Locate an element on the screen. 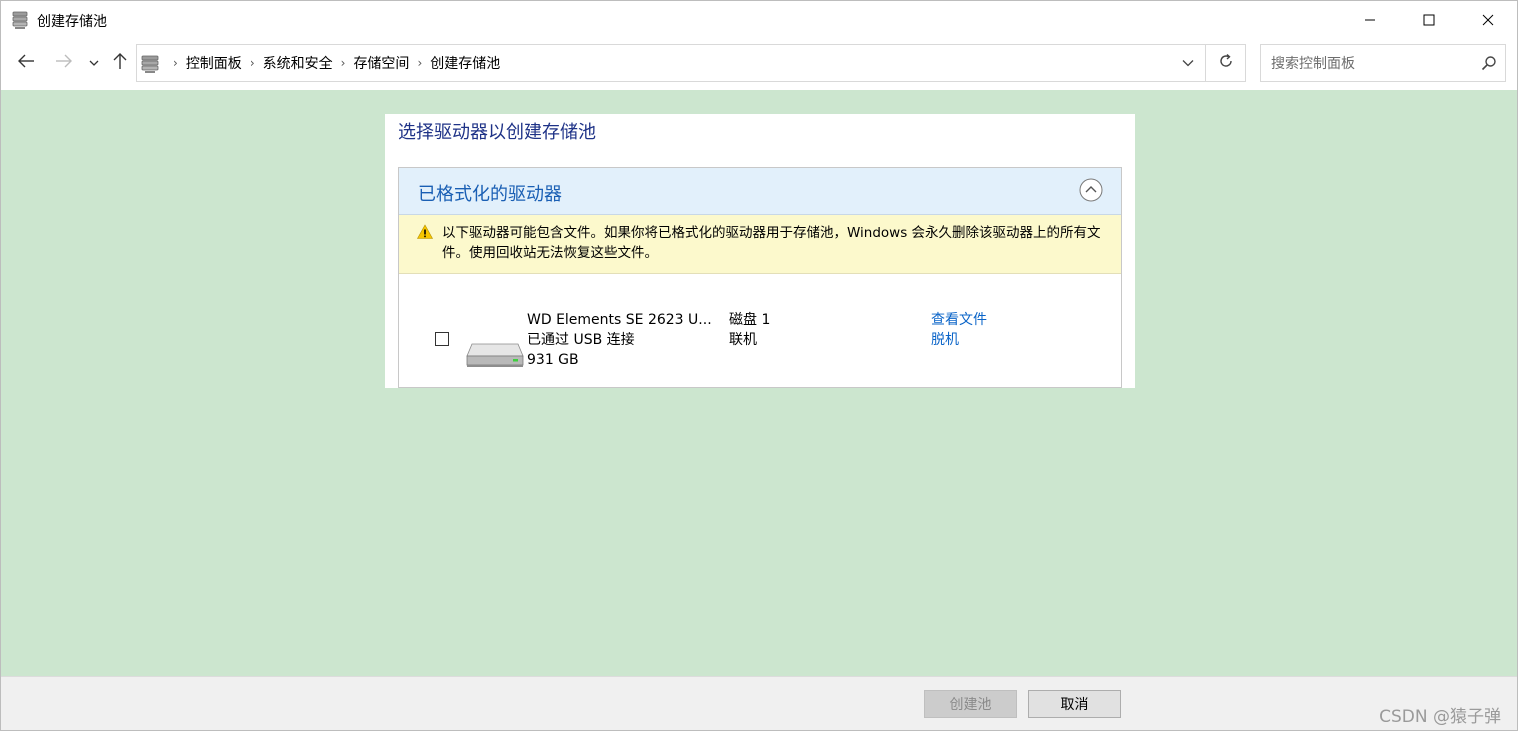 The image size is (1518, 731). title-bar: 创建存储池 is located at coordinates (759, 20).